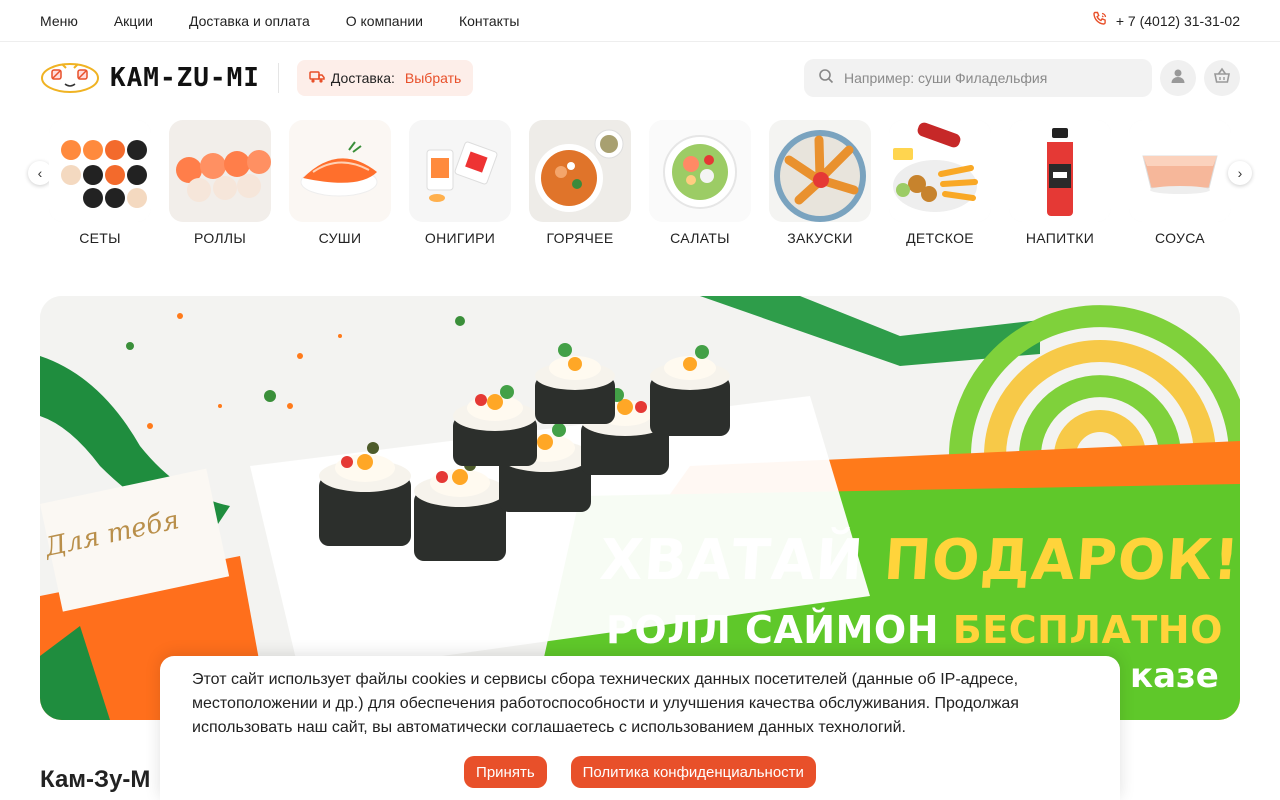  What do you see at coordinates (779, 630) in the screenshot?
I see `banner-subline-white: РОЛЛ САЙМОН` at bounding box center [779, 630].